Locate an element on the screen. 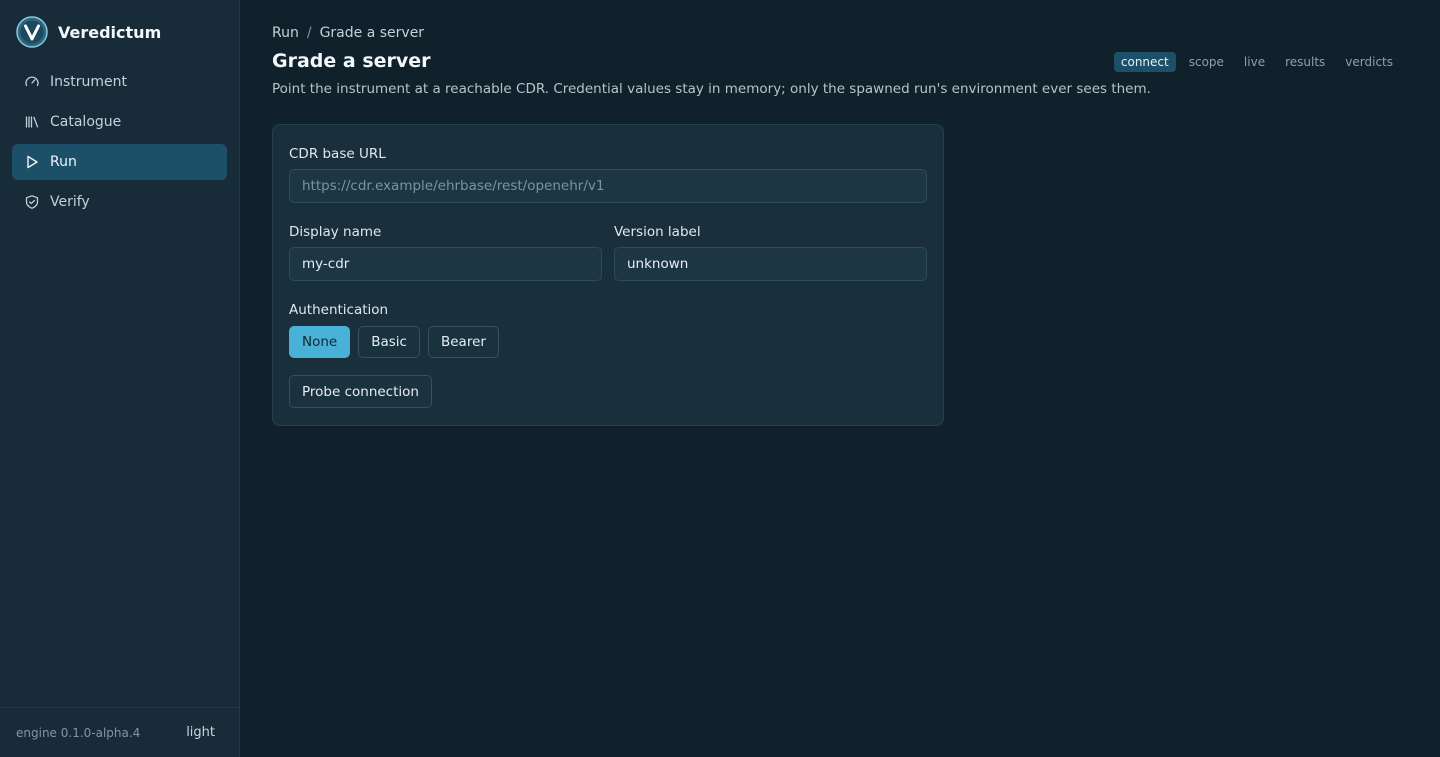 The width and height of the screenshot is (1440, 757). sidebar-item-label: Run is located at coordinates (63, 162).